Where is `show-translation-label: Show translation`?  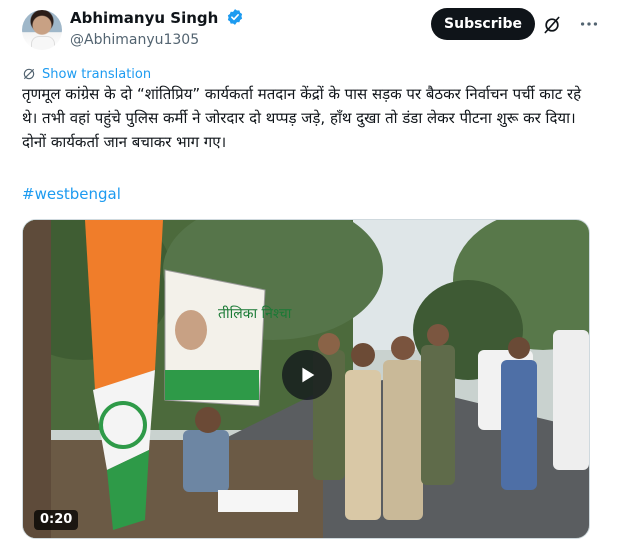
show-translation-label: Show translation is located at coordinates (96, 74).